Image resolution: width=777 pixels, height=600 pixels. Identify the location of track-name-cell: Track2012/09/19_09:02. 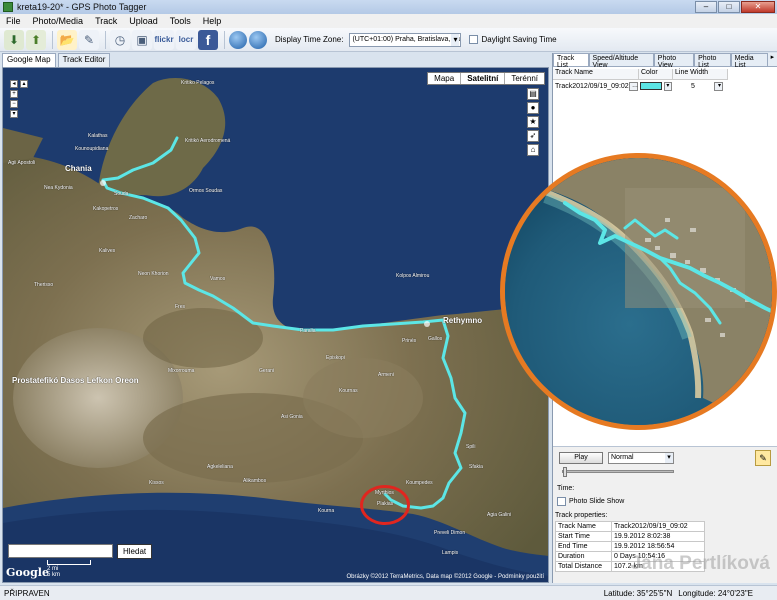
(592, 86).